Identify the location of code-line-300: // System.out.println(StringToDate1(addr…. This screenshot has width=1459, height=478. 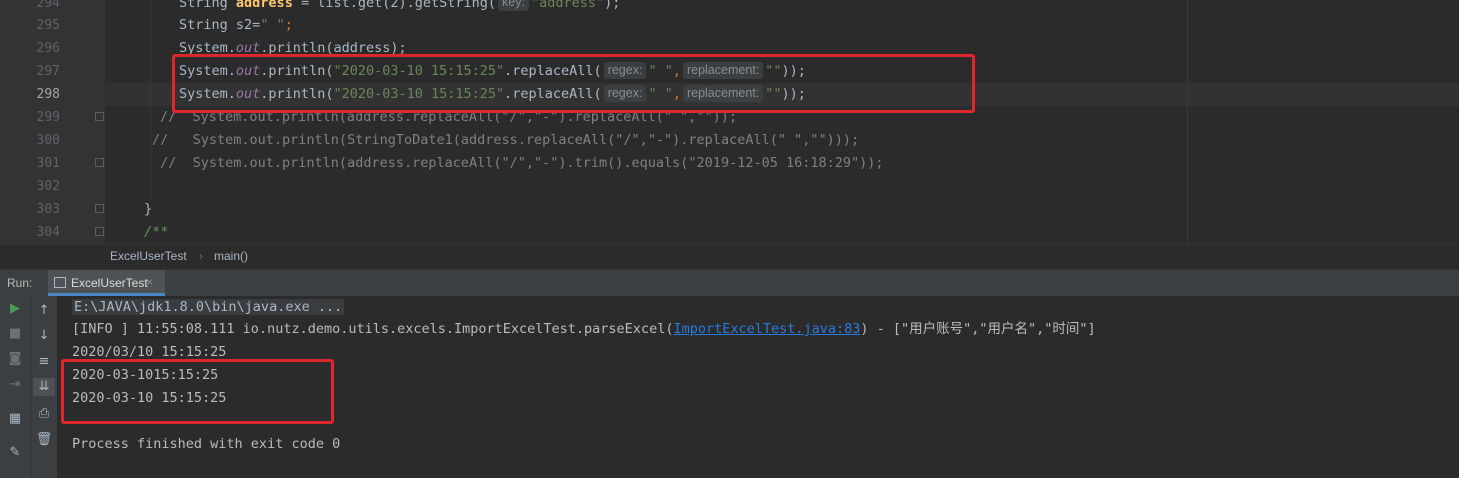
(506, 140).